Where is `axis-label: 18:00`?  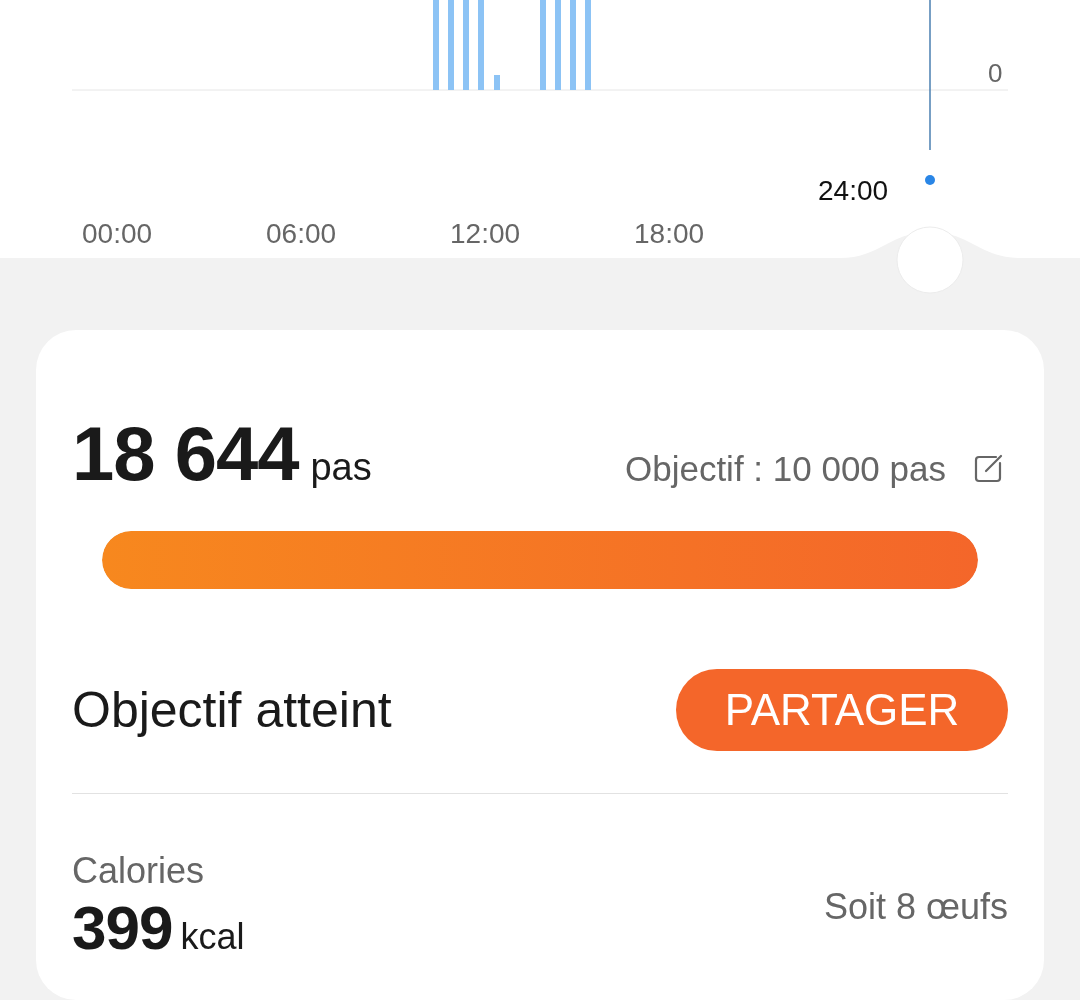
axis-label: 18:00 is located at coordinates (670, 234).